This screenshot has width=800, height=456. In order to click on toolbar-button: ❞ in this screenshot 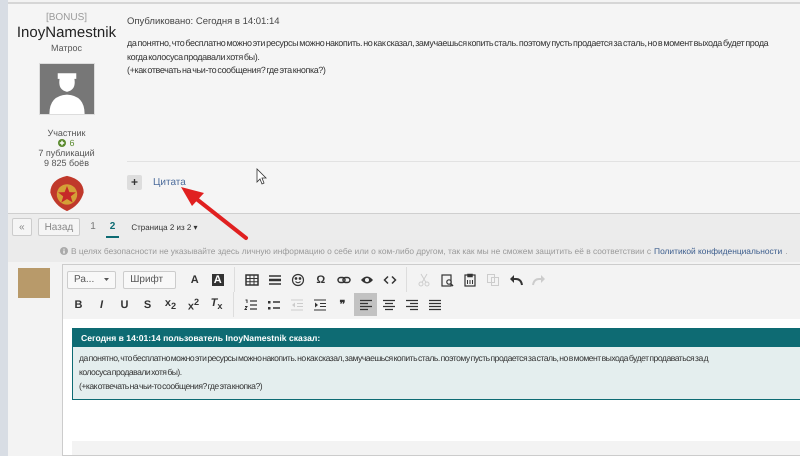, I will do `click(342, 304)`.